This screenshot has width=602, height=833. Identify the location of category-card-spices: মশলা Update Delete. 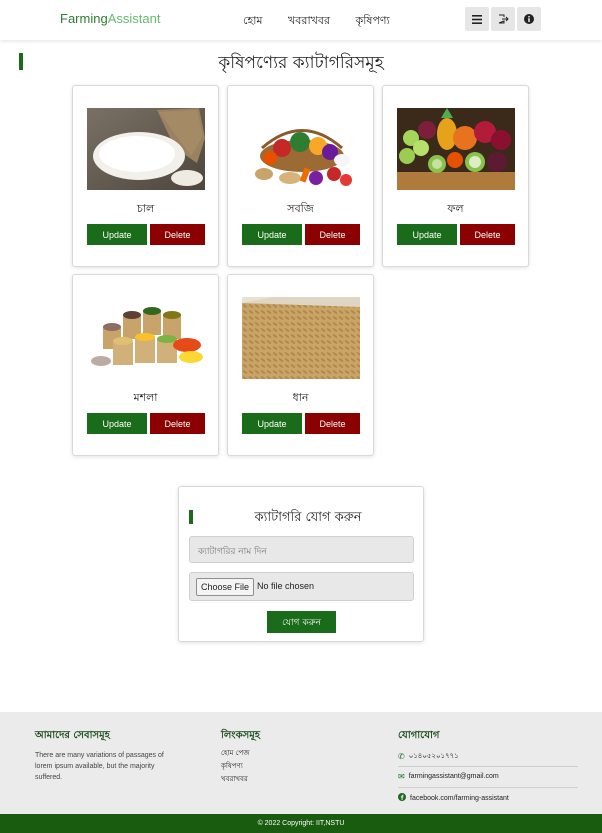
(145, 365).